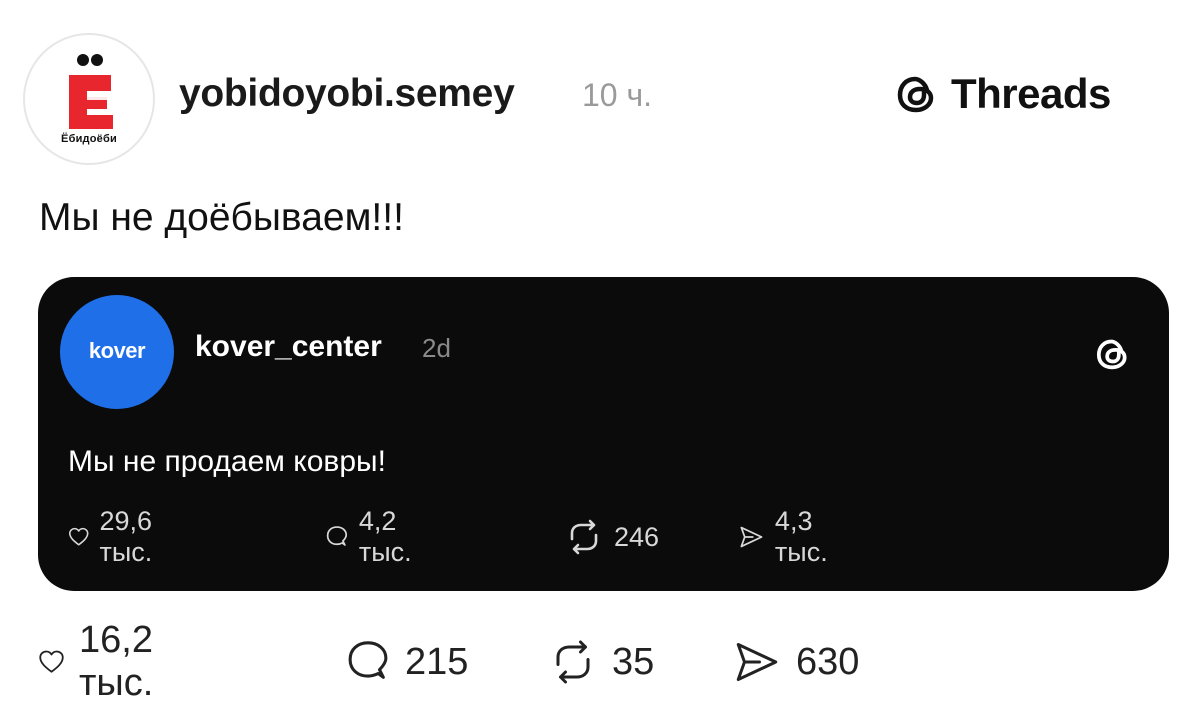  I want to click on quoted-share-button: 4,3 тыс., so click(789, 536).